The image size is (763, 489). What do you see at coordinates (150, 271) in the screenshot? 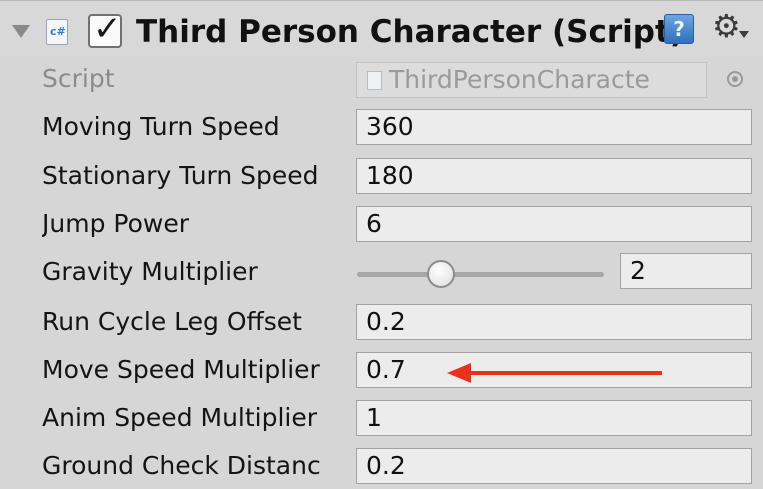
I see `gravity-multiplier-label: Gravity Multiplier` at bounding box center [150, 271].